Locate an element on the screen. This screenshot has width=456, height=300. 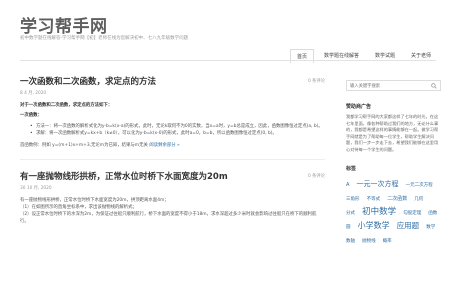
post-subheading: 一次函数： is located at coordinates (31, 115).